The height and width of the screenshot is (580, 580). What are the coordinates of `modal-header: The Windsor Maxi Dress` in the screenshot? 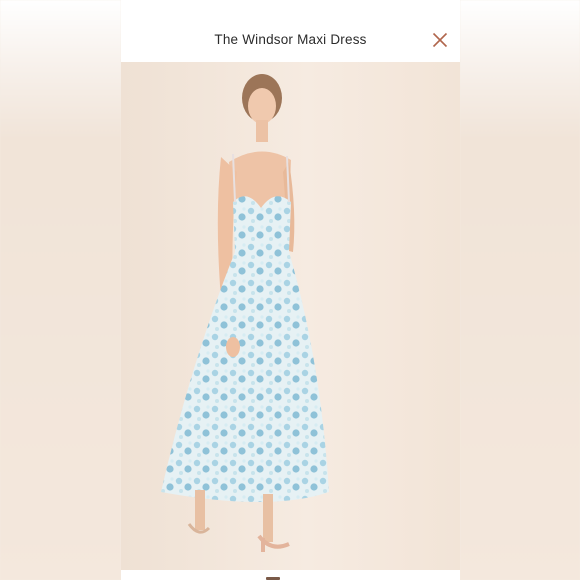 It's located at (290, 31).